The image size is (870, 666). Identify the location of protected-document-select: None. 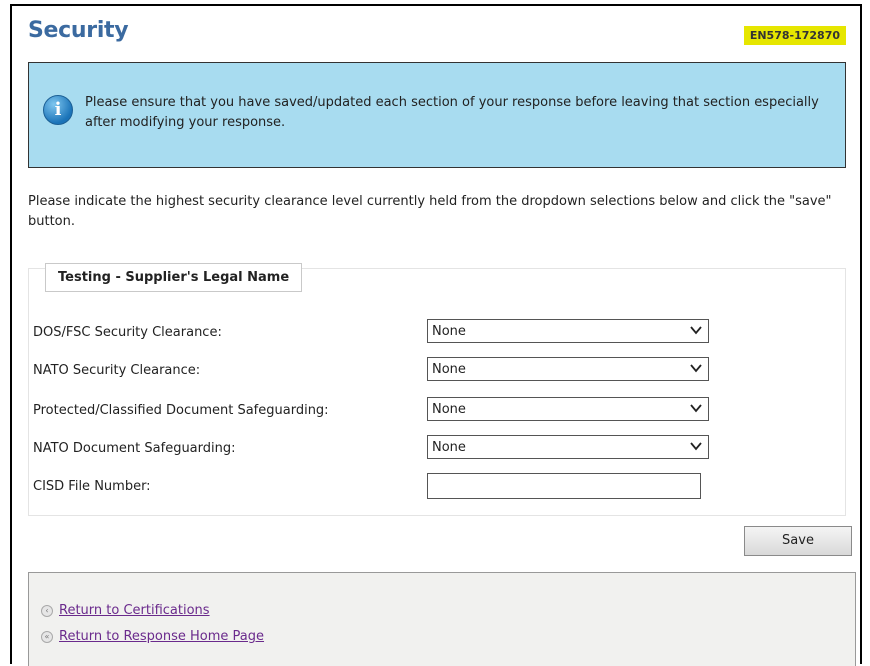
(568, 409).